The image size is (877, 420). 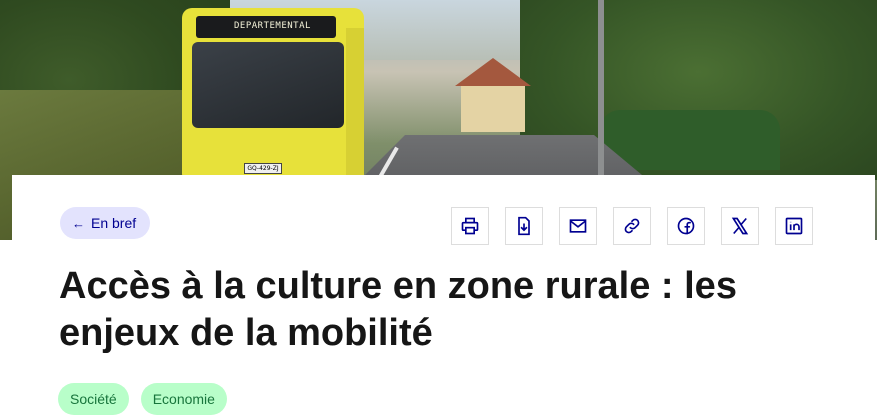 I want to click on mail-icon, so click(x=578, y=226).